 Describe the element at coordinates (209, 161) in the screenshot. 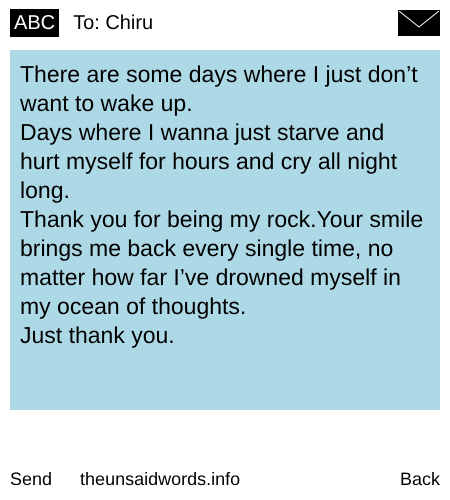

I see `message-paragraph: Days where I wanna just starve and hurt myself for hours and cry all night long.` at that location.